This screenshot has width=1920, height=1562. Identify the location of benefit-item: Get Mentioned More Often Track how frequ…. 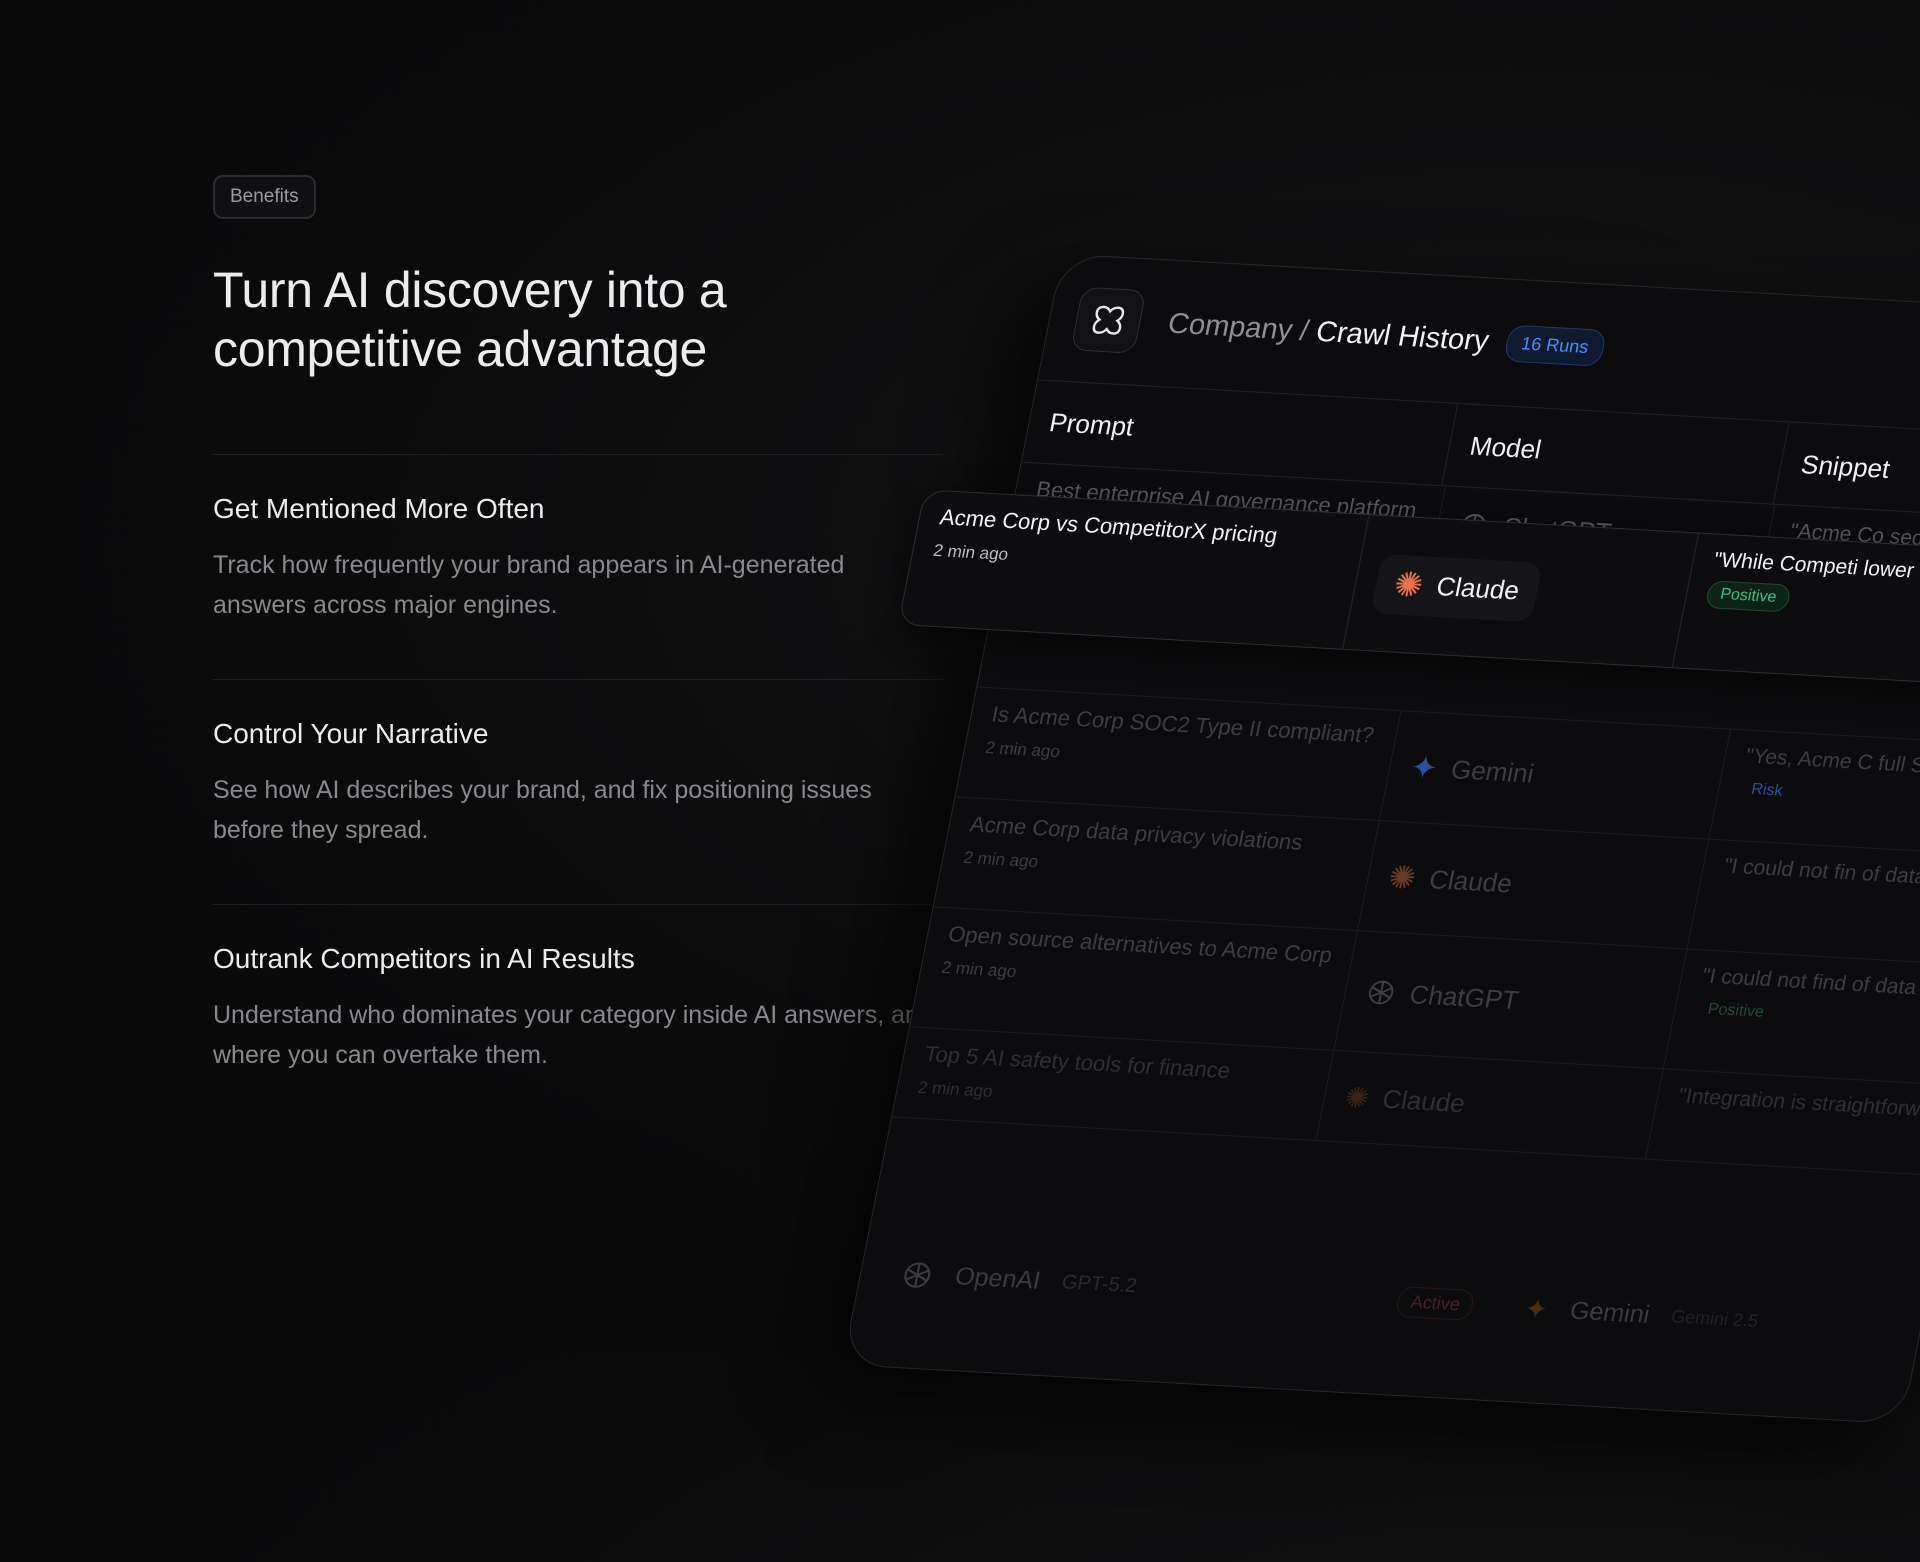
(578, 567).